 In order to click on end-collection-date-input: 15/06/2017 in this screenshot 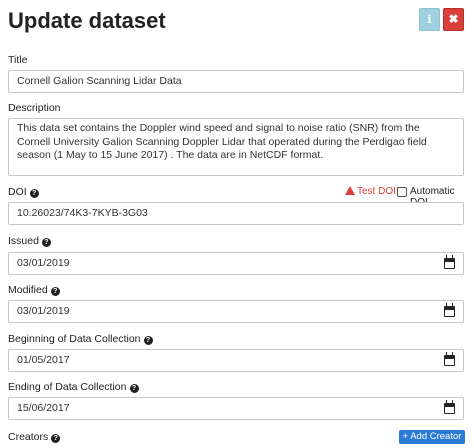, I will do `click(236, 408)`.